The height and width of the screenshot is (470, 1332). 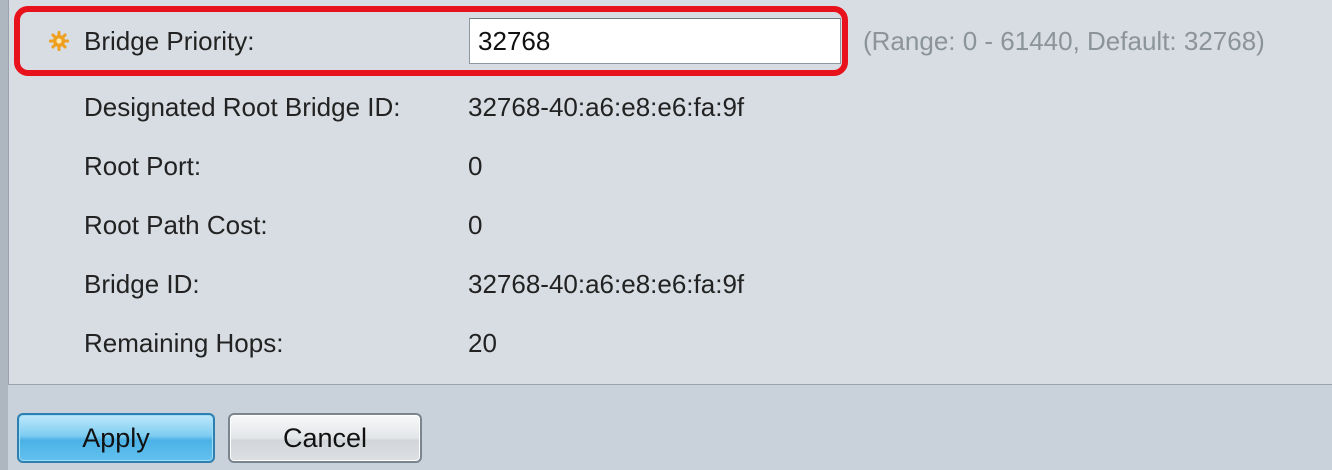 I want to click on left-frame-edge, so click(x=4, y=235).